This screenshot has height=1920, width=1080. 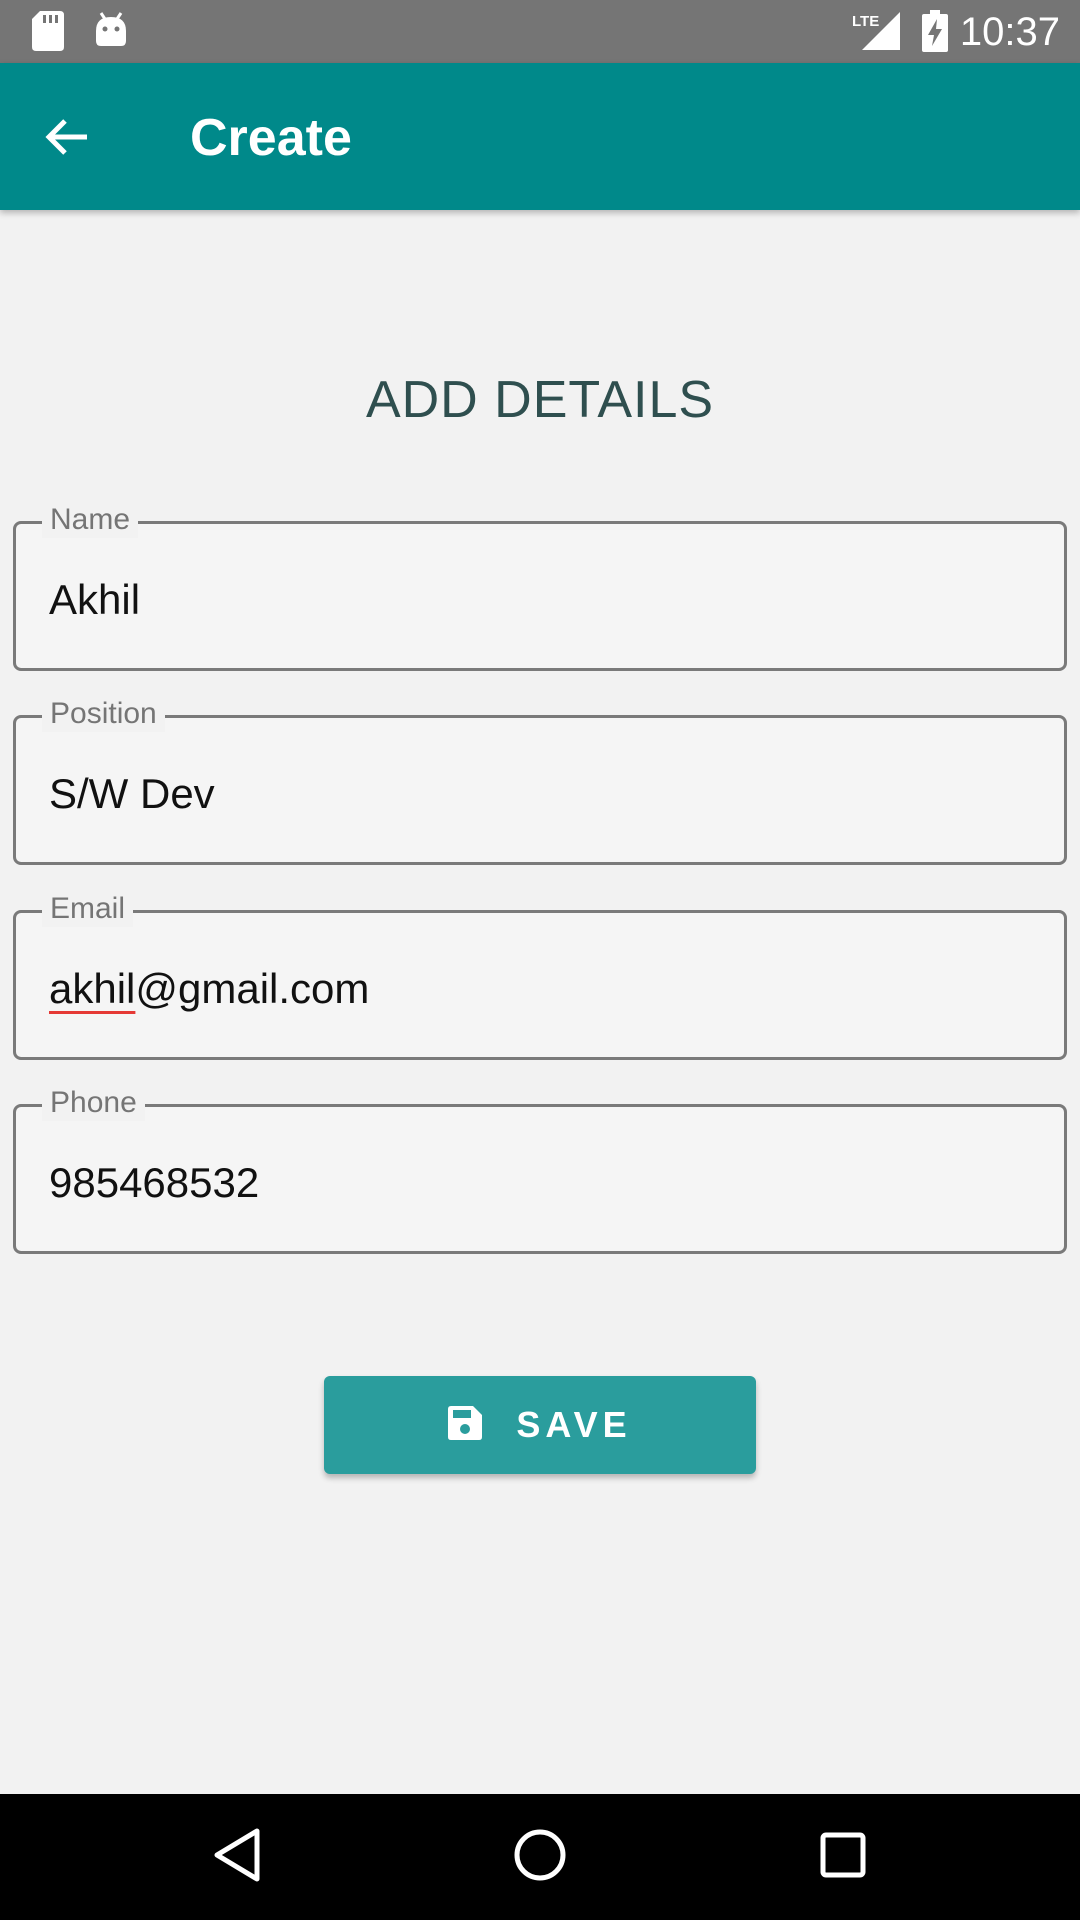 I want to click on nav-recents-icon, so click(x=843, y=1857).